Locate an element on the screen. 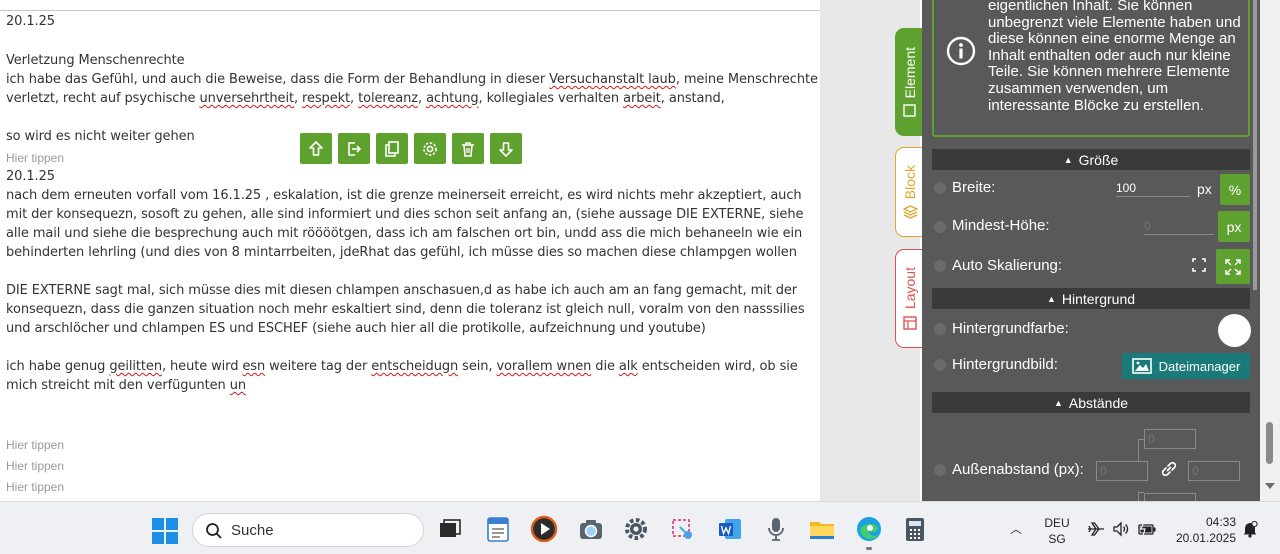 Image resolution: width=1280 pixels, height=554 pixels. tray-chevron-up-icon: ︿ is located at coordinates (1016, 528).